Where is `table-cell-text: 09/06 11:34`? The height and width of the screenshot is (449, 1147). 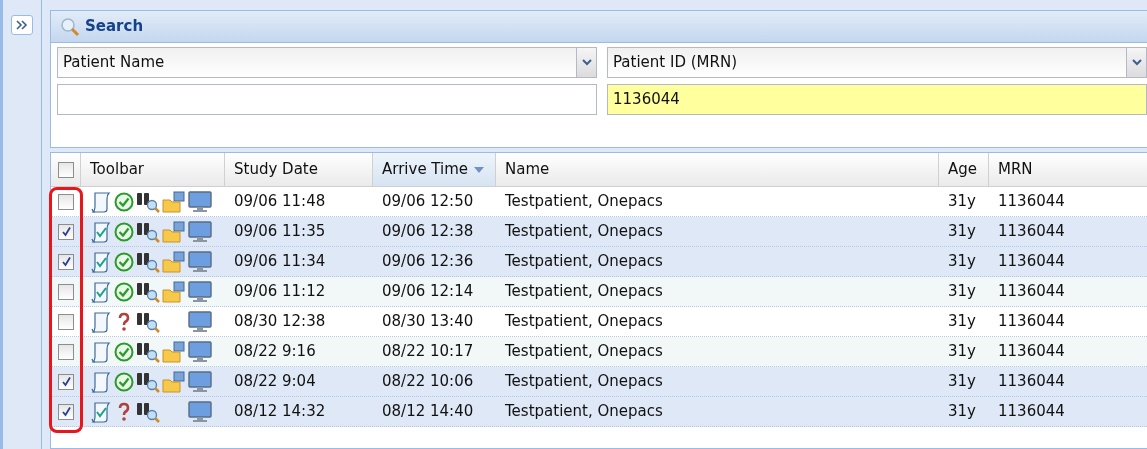 table-cell-text: 09/06 11:34 is located at coordinates (280, 262).